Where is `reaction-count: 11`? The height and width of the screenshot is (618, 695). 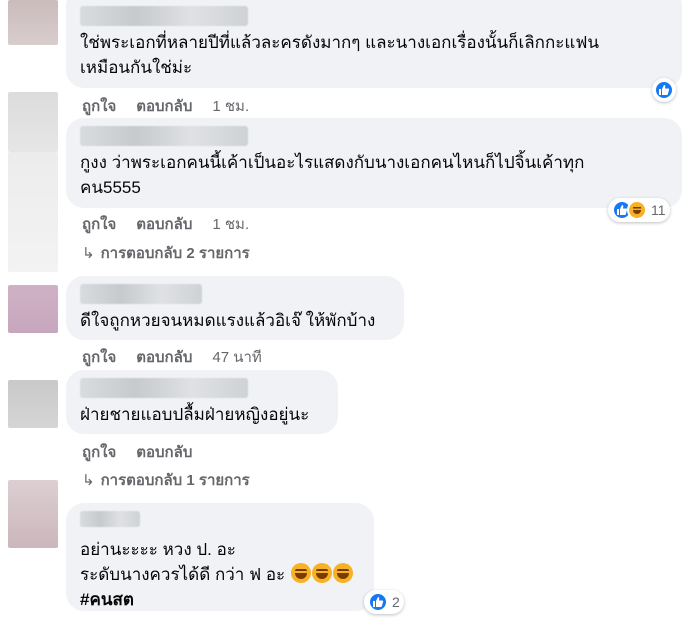 reaction-count: 11 is located at coordinates (658, 210).